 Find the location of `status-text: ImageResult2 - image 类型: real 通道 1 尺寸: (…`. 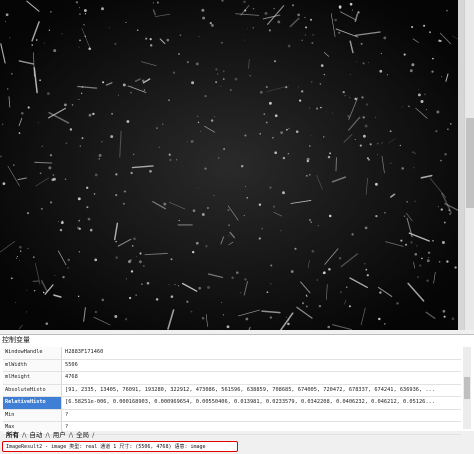

status-text: ImageResult2 - image 类型: real 通道 1 尺寸: (… is located at coordinates (106, 447).